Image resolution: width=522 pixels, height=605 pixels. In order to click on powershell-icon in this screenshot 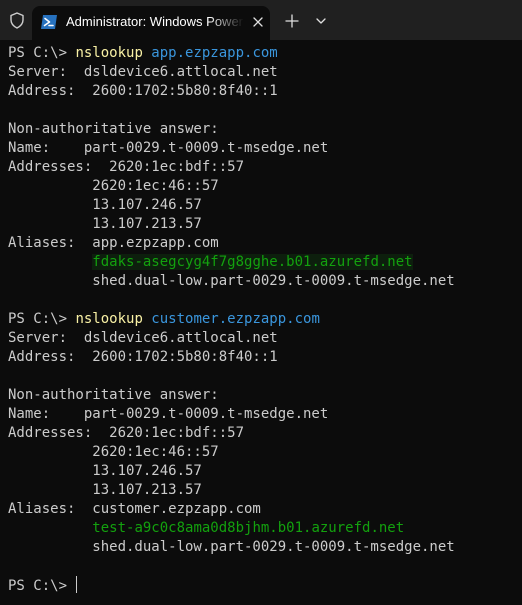, I will do `click(49, 22)`.